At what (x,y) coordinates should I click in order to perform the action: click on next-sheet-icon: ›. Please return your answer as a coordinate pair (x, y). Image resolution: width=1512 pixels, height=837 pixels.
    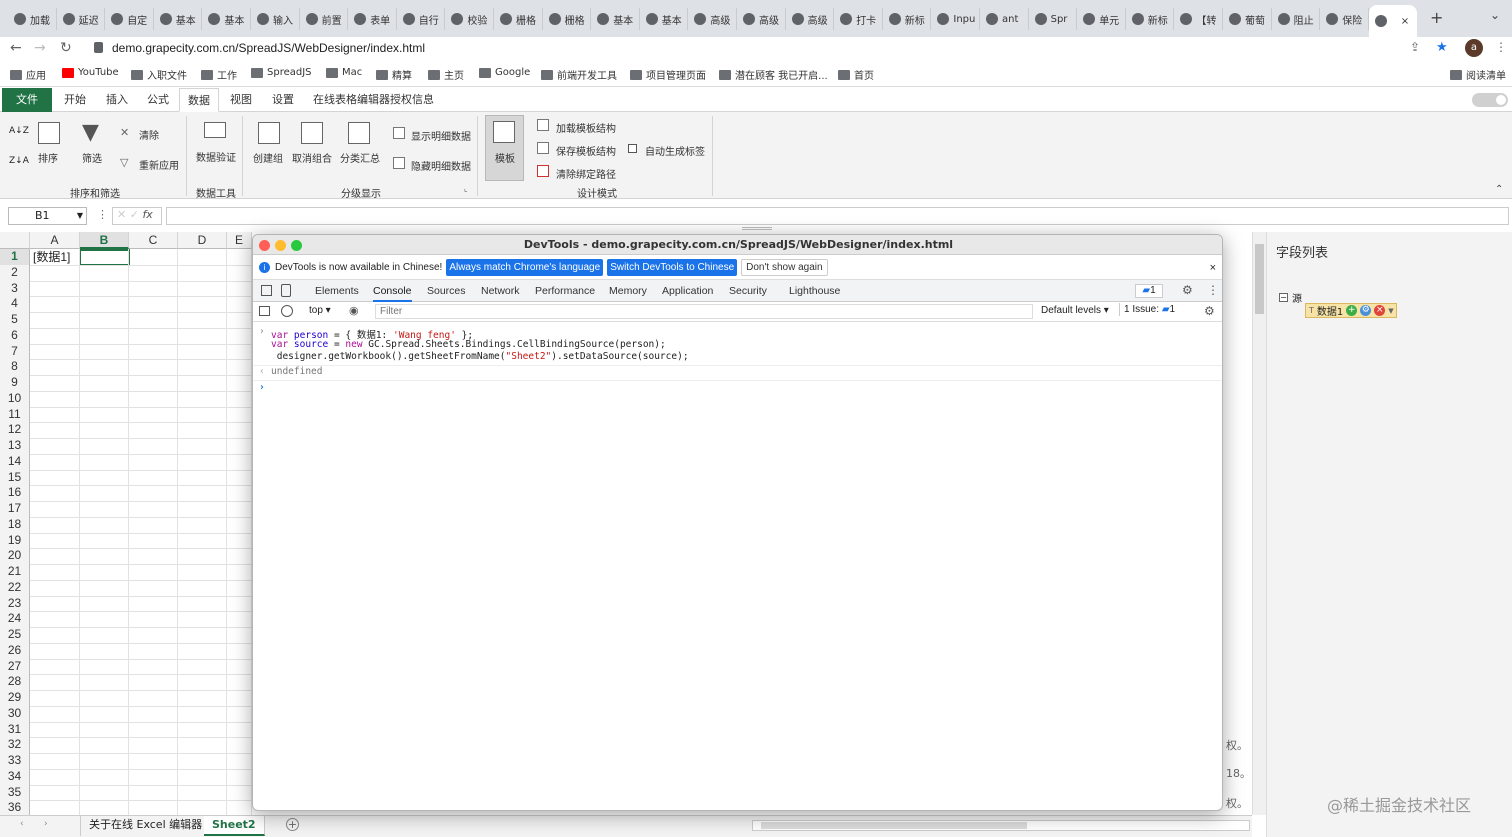
    Looking at the image, I should click on (46, 824).